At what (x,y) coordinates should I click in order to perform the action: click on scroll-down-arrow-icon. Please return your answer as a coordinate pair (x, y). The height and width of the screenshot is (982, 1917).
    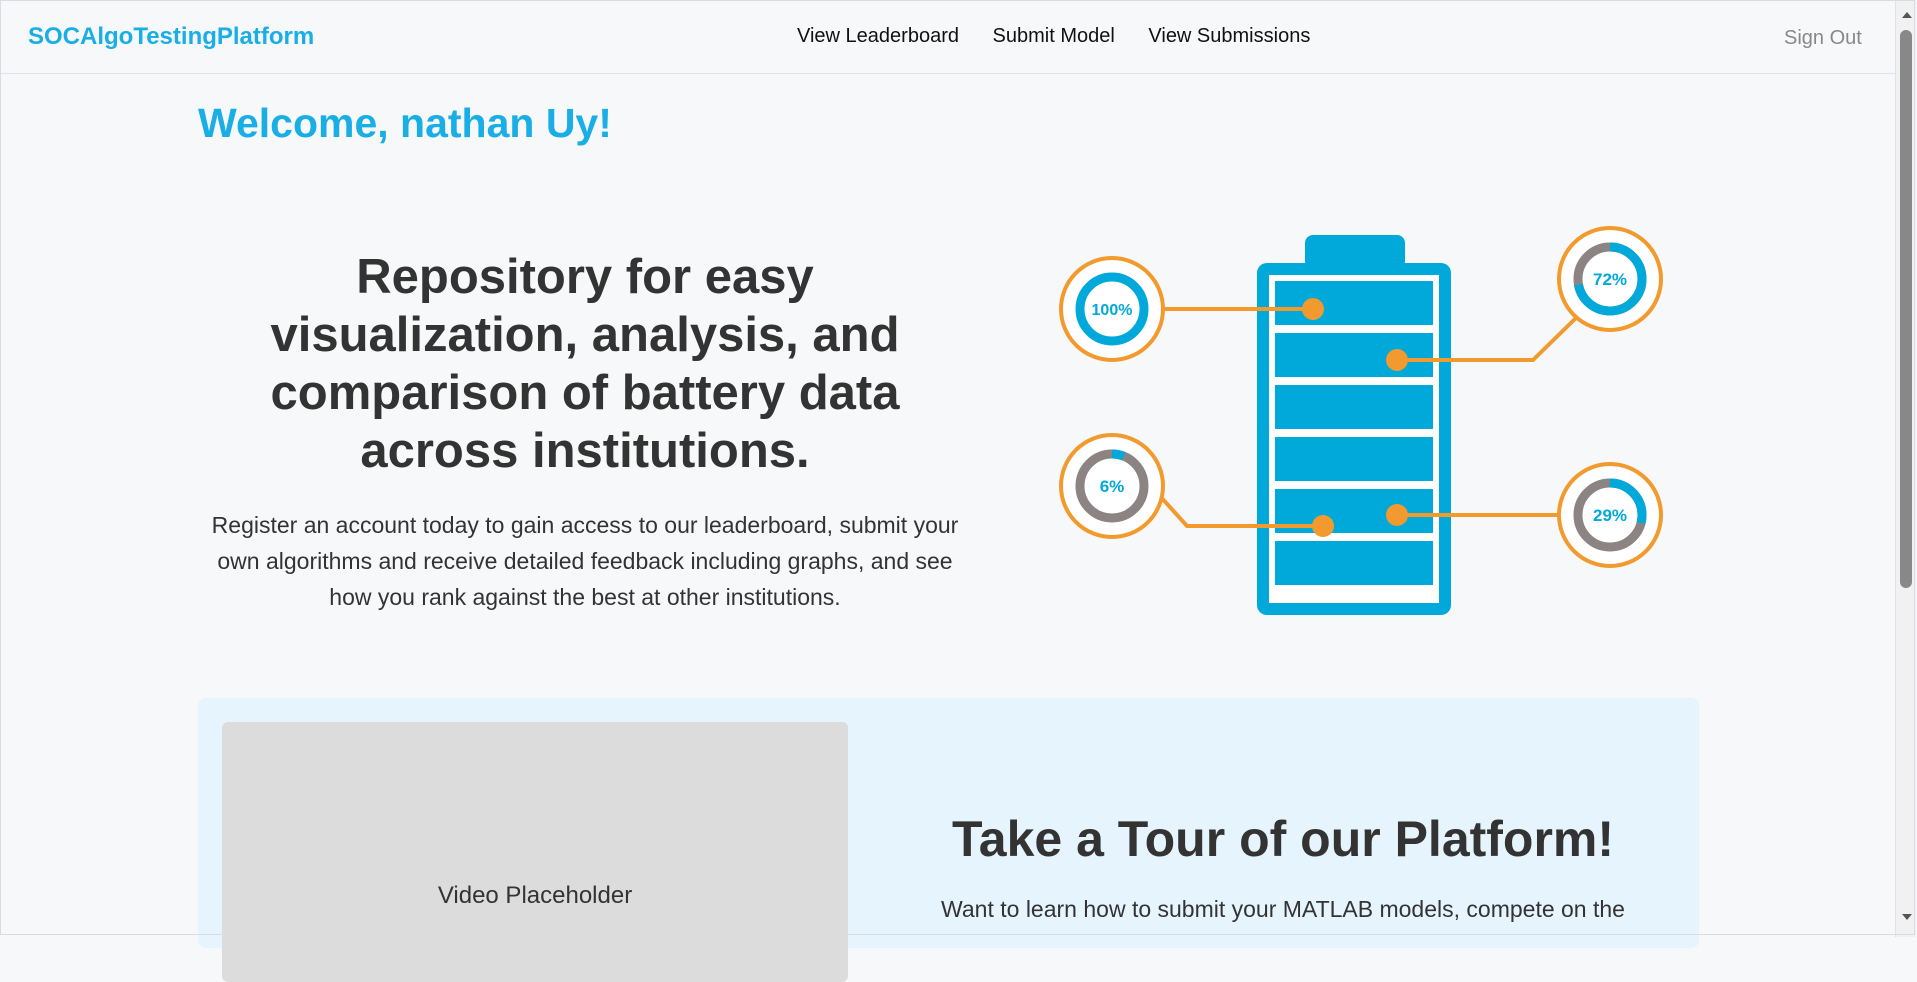
    Looking at the image, I should click on (1907, 917).